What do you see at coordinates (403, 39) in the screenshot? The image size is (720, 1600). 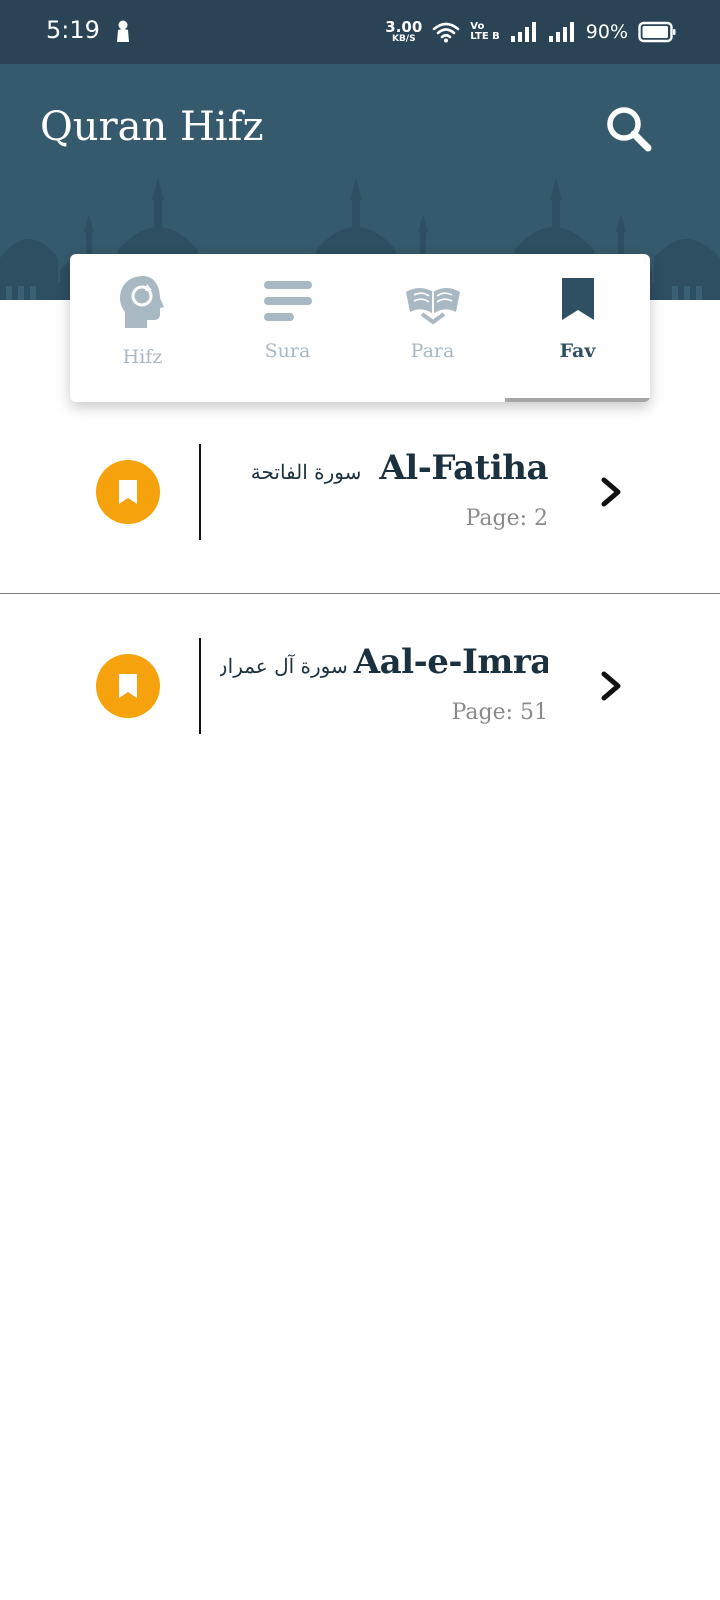 I see `network-speed-unit: KB/S` at bounding box center [403, 39].